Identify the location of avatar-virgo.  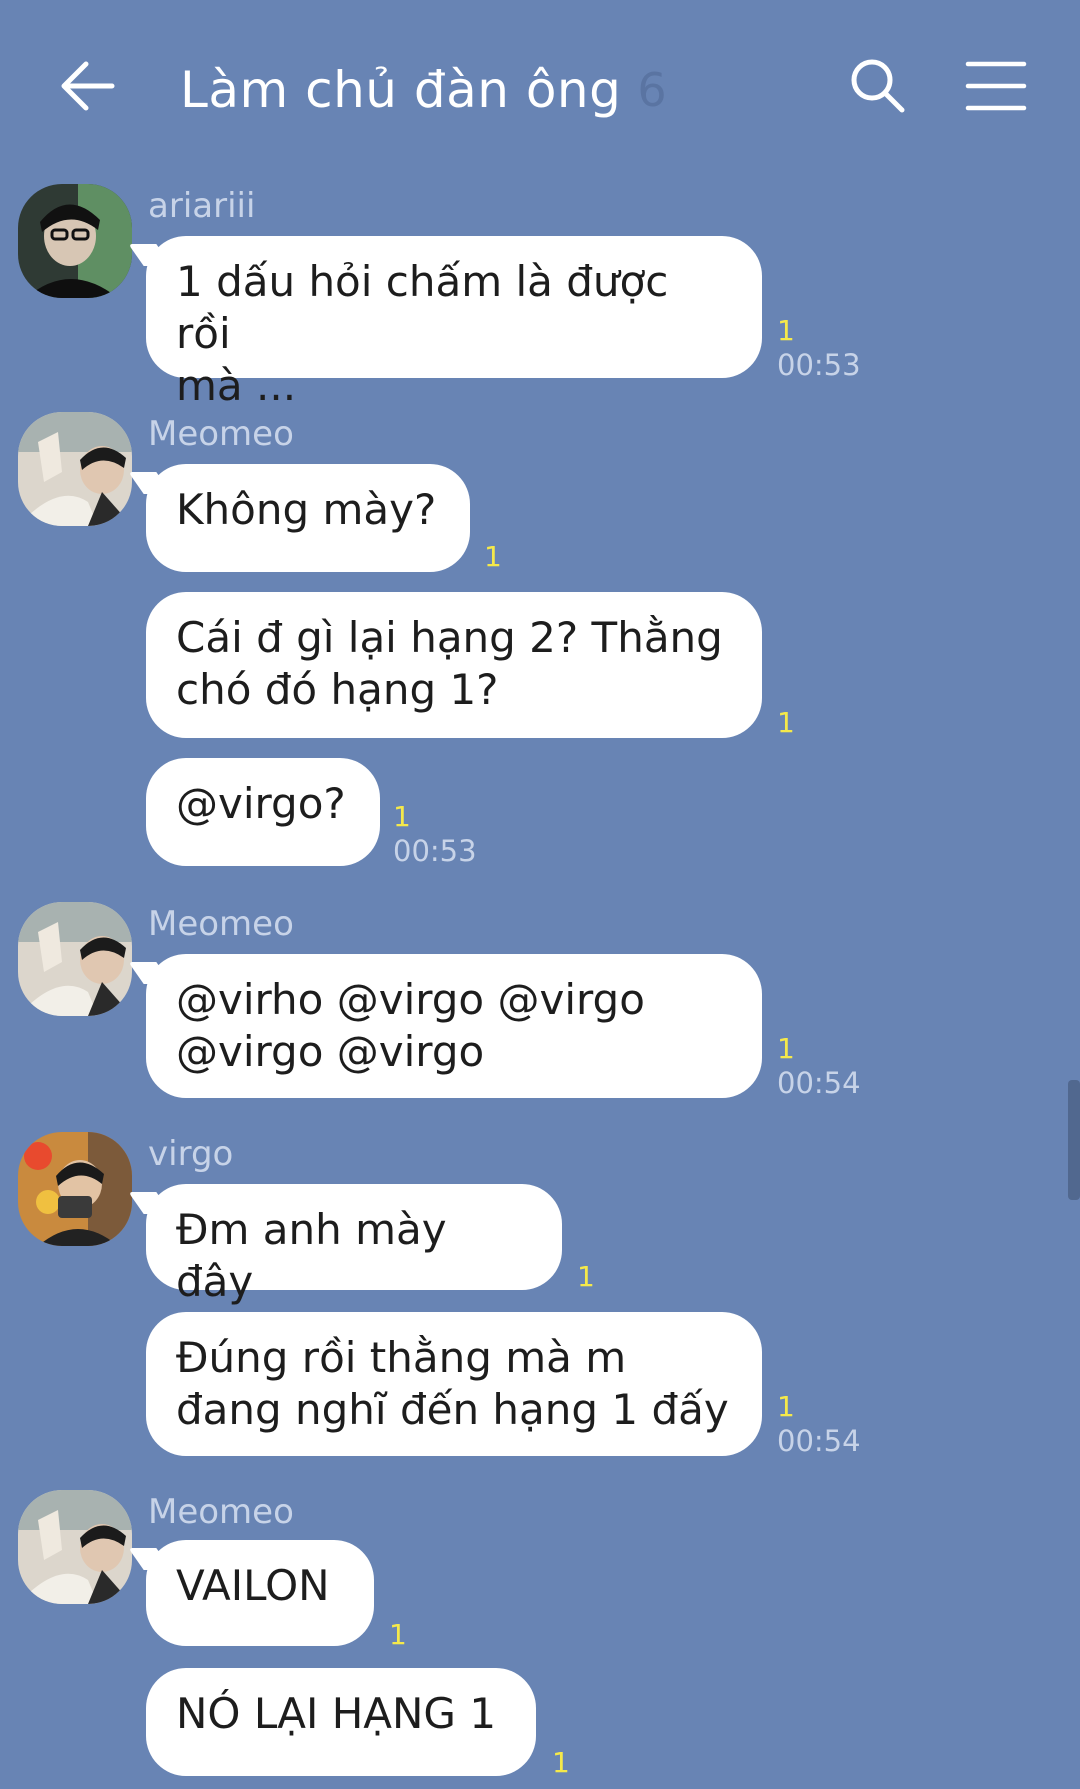
(75, 1189).